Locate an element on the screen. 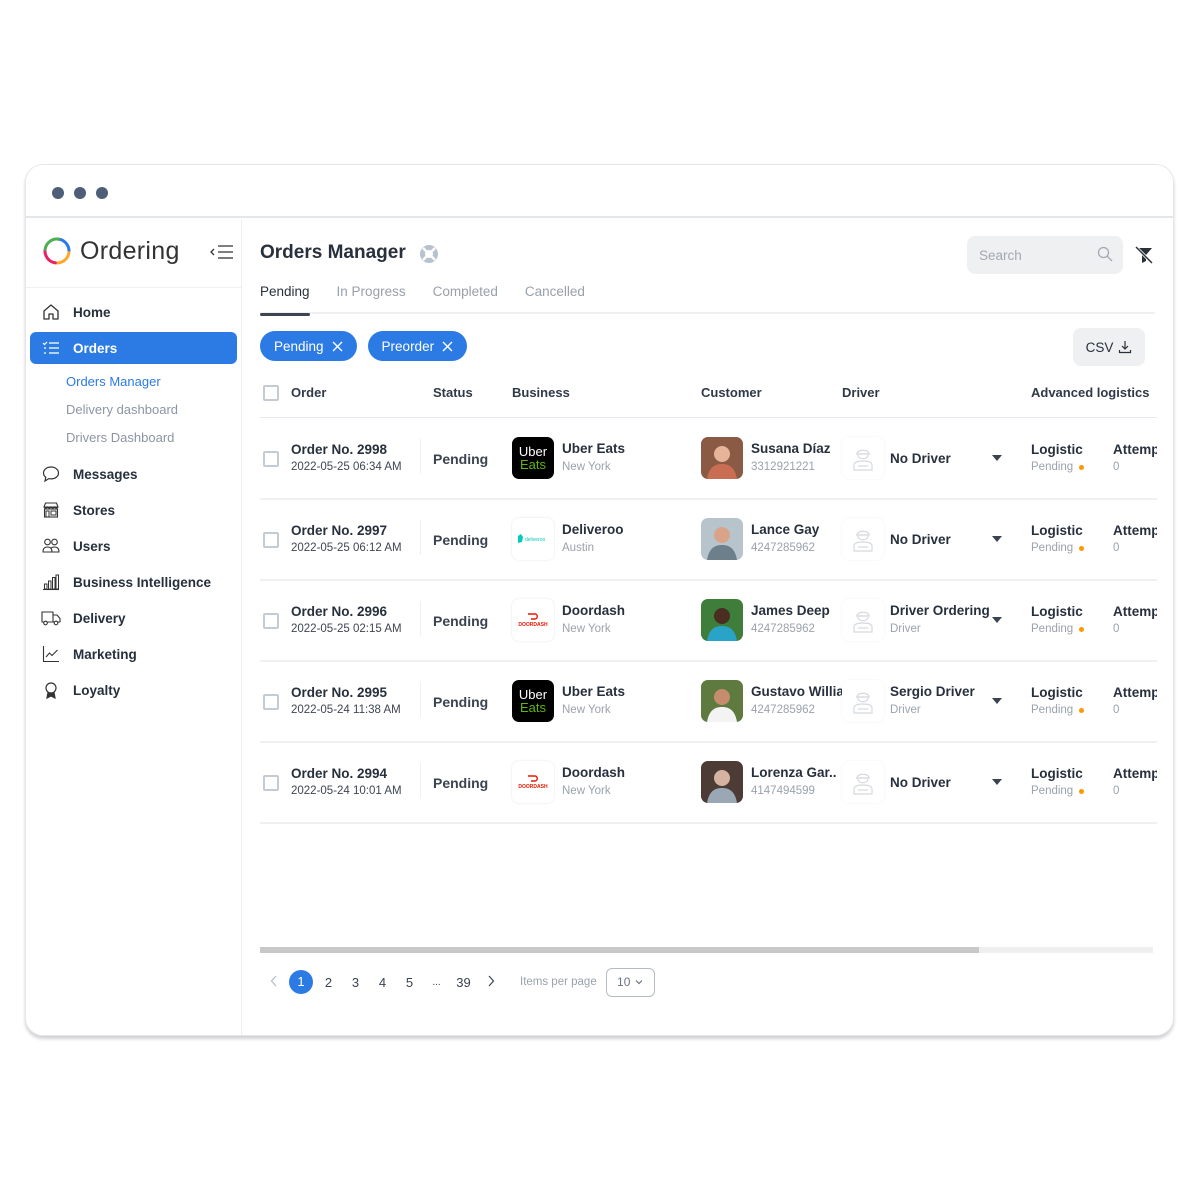 This screenshot has height=1200, width=1200. column-header-business: Business is located at coordinates (541, 392).